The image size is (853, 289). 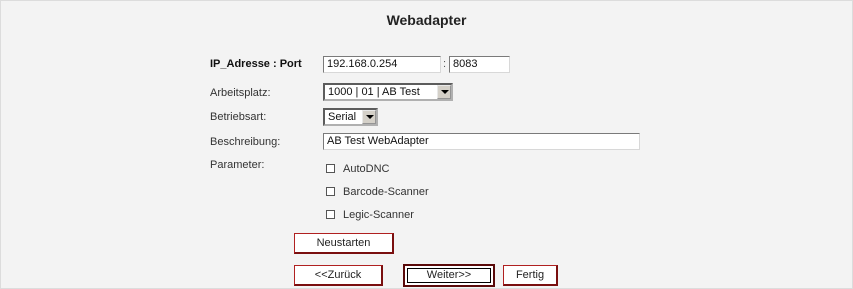 What do you see at coordinates (256, 64) in the screenshot?
I see `ip-port-label: IP_Adresse : Port` at bounding box center [256, 64].